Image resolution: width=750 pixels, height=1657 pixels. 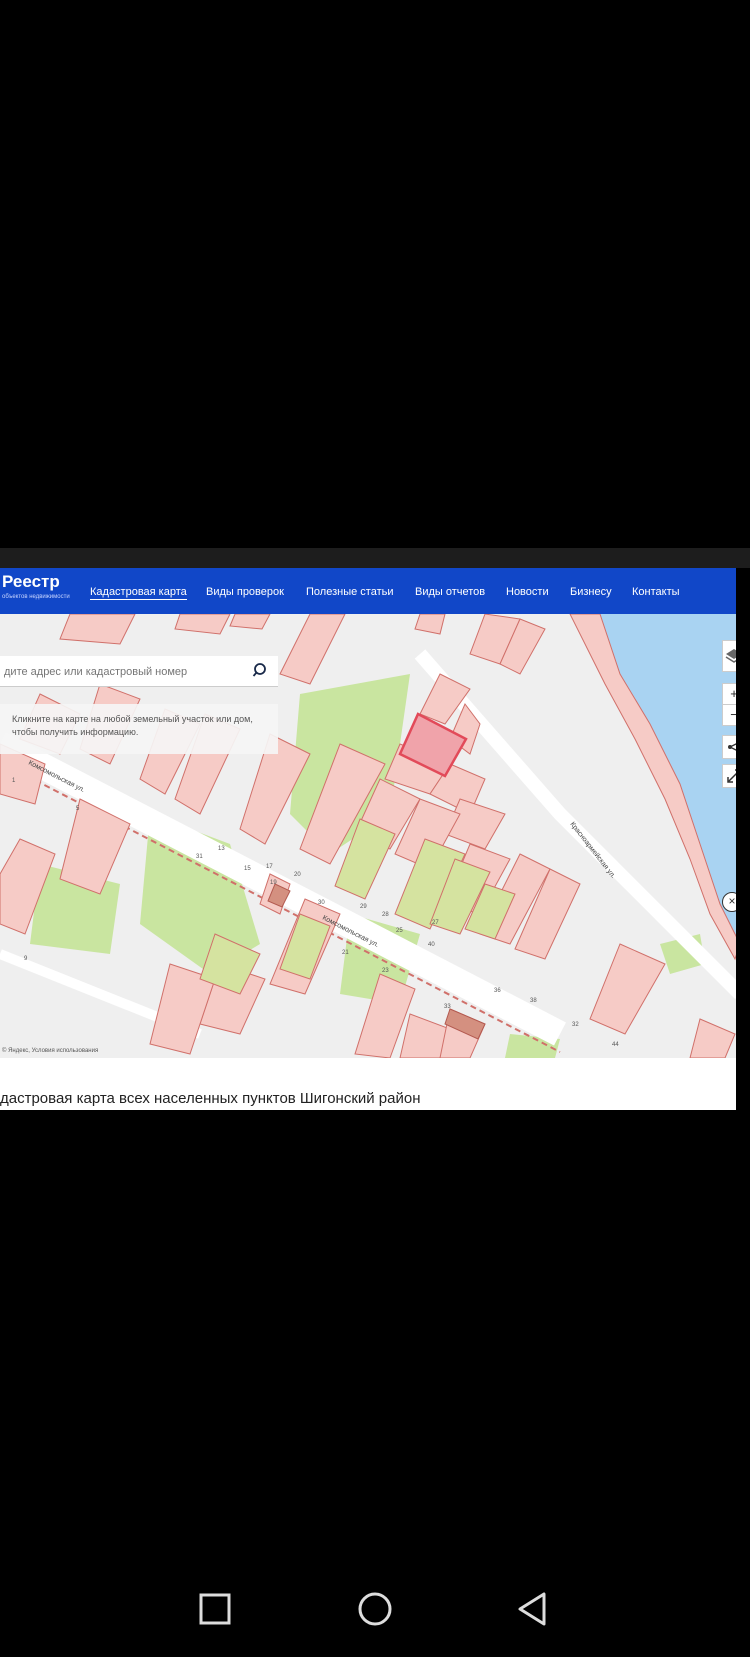 I want to click on house-number: 17, so click(x=269, y=867).